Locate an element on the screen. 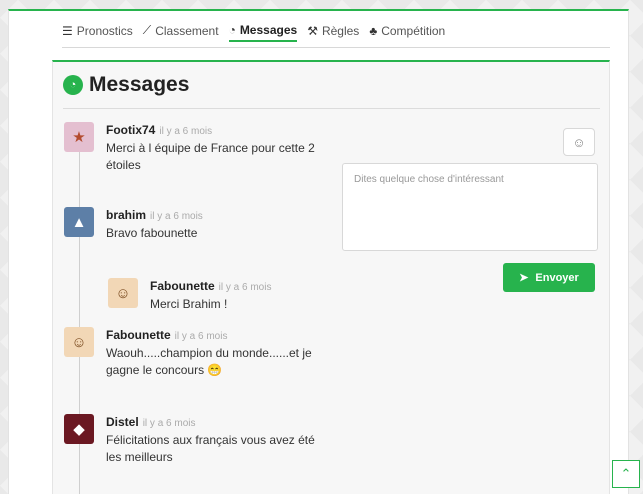 The height and width of the screenshot is (494, 643). chevron-up-icon: ⌃ is located at coordinates (626, 473).